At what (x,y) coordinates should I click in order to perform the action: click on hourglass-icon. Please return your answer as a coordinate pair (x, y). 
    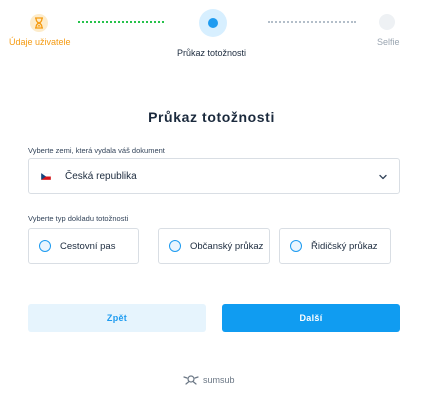
    Looking at the image, I should click on (39, 23).